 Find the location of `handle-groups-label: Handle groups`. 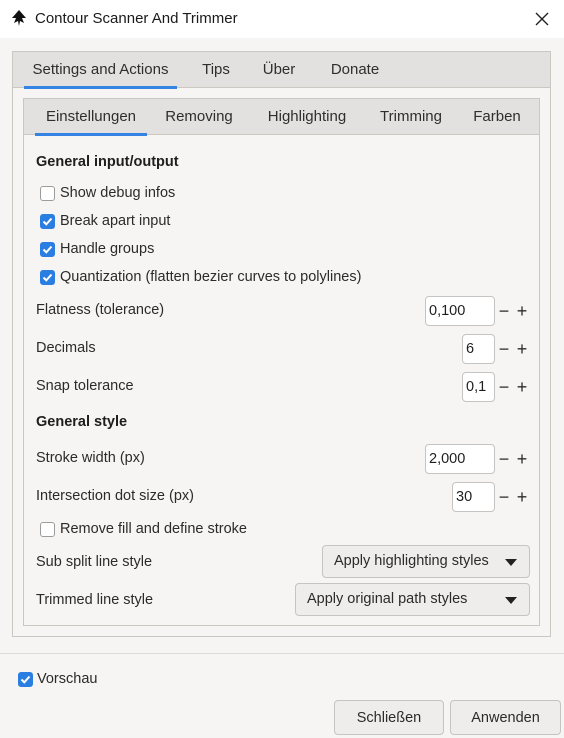

handle-groups-label: Handle groups is located at coordinates (107, 249).